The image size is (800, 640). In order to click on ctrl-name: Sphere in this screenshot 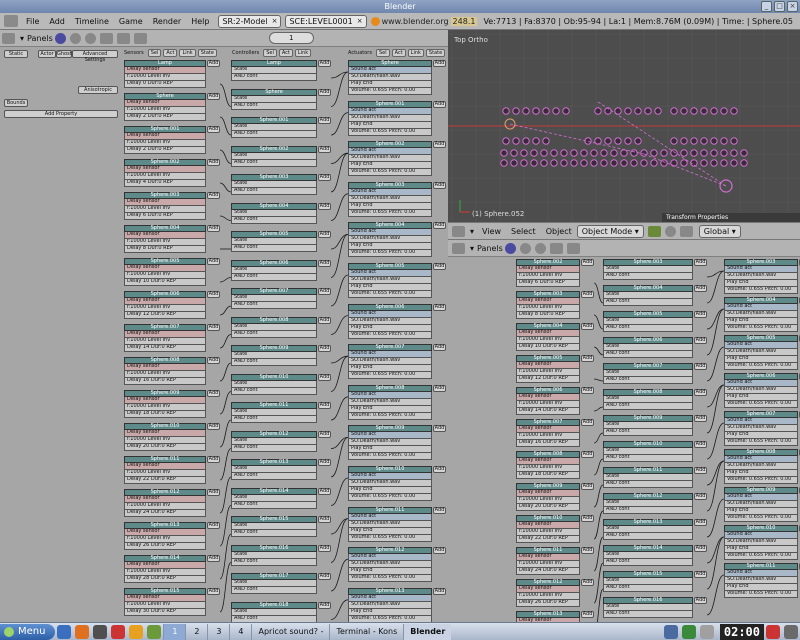, I will do `click(274, 92)`.